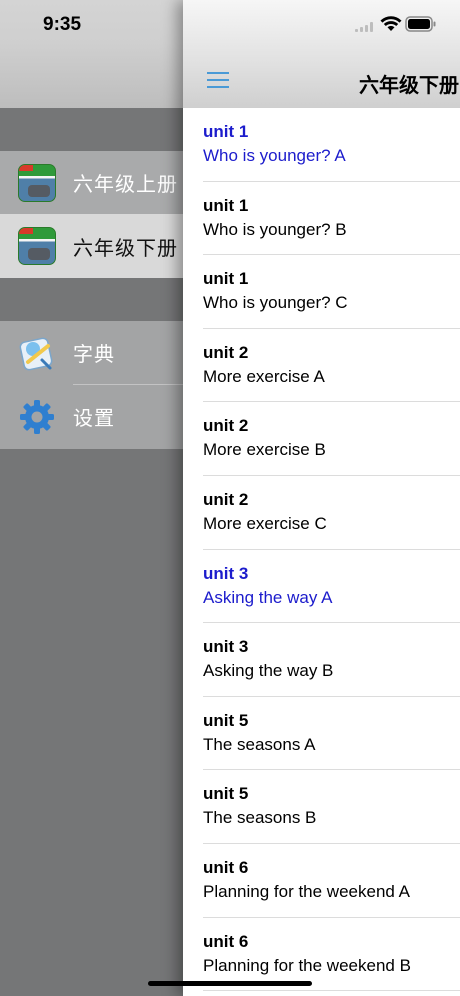  I want to click on hamburger-icon, so click(218, 80).